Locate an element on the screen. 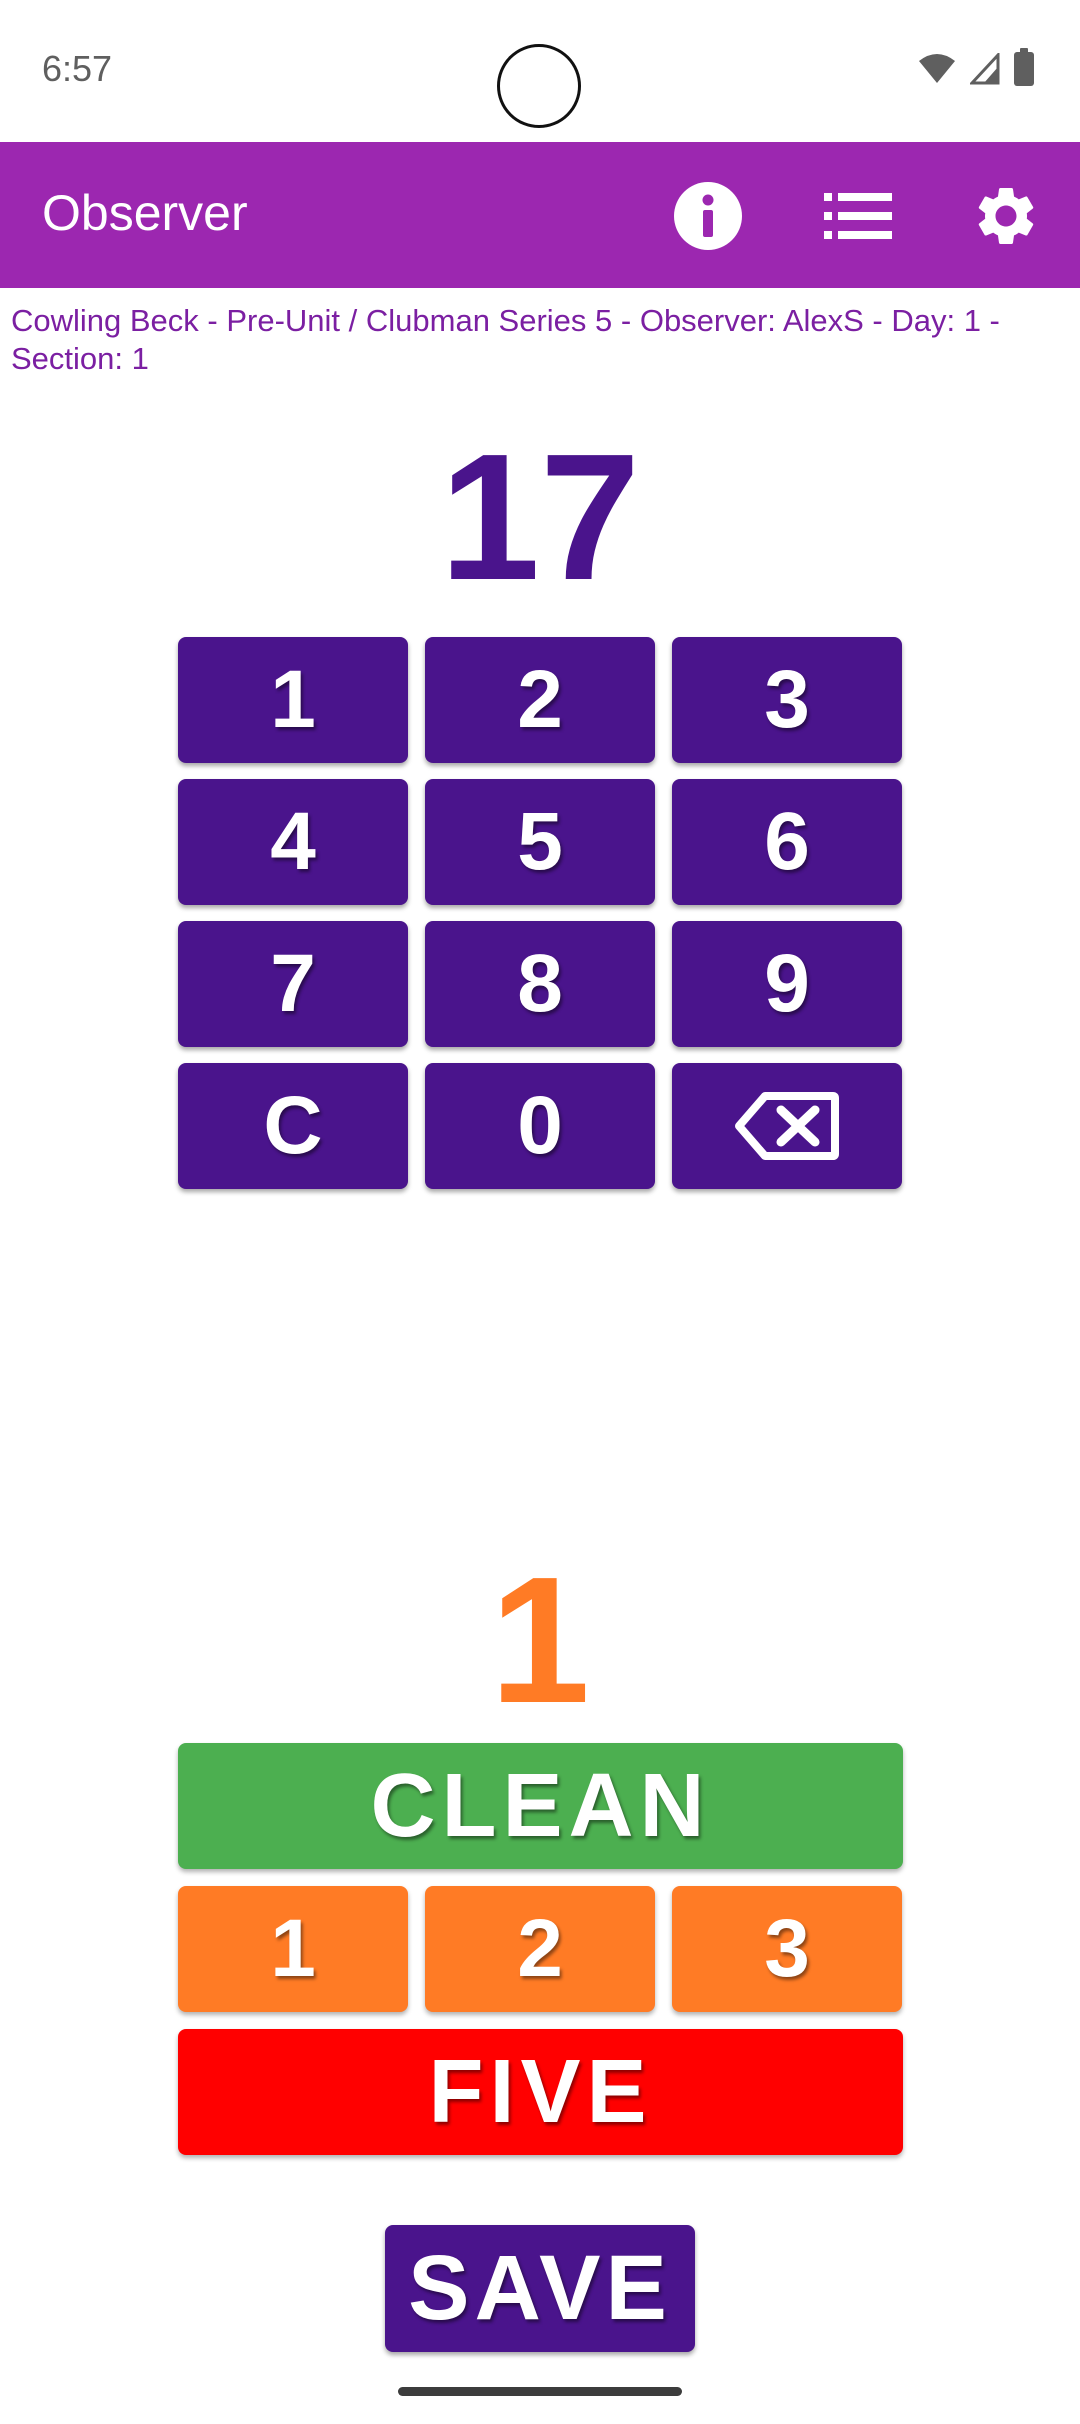 The width and height of the screenshot is (1080, 2424). list-button is located at coordinates (858, 216).